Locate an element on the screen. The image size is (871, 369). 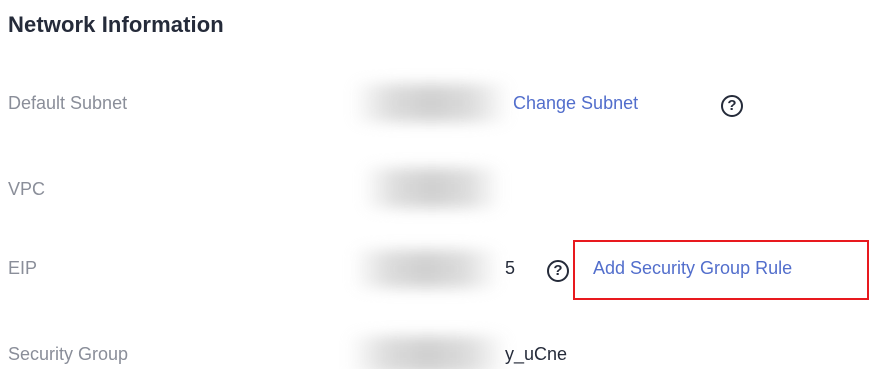
security-group-value-redacted is located at coordinates (428, 352).